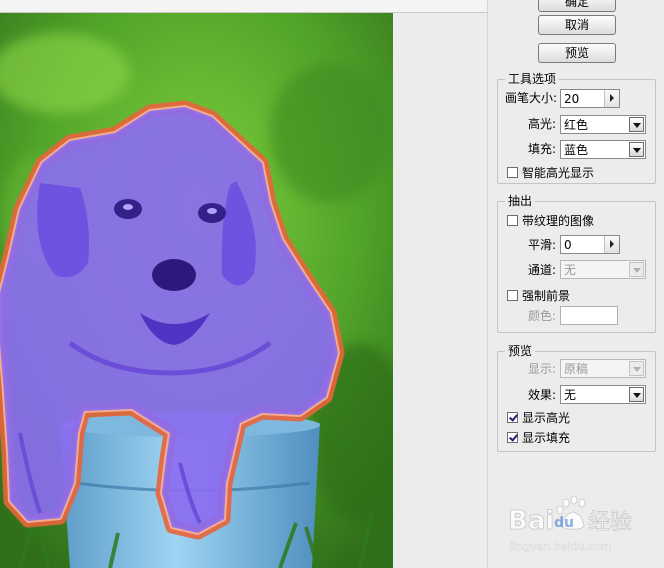  Describe the element at coordinates (577, 6) in the screenshot. I see `ok-button: 确定` at that location.